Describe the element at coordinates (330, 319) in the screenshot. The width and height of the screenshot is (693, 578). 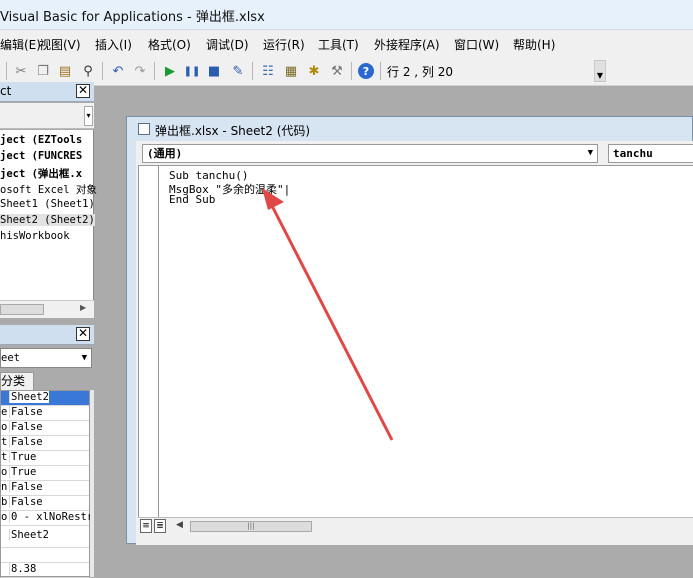
I see `arrow-shaft` at that location.